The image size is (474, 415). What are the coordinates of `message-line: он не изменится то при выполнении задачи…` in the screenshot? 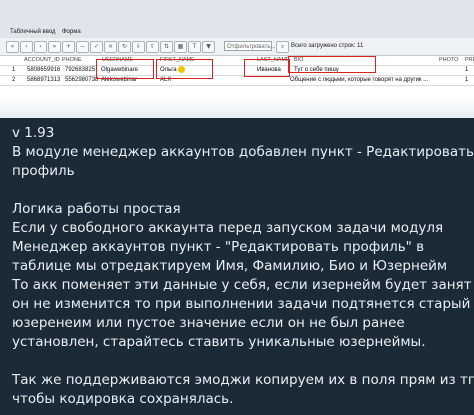 It's located at (241, 304).